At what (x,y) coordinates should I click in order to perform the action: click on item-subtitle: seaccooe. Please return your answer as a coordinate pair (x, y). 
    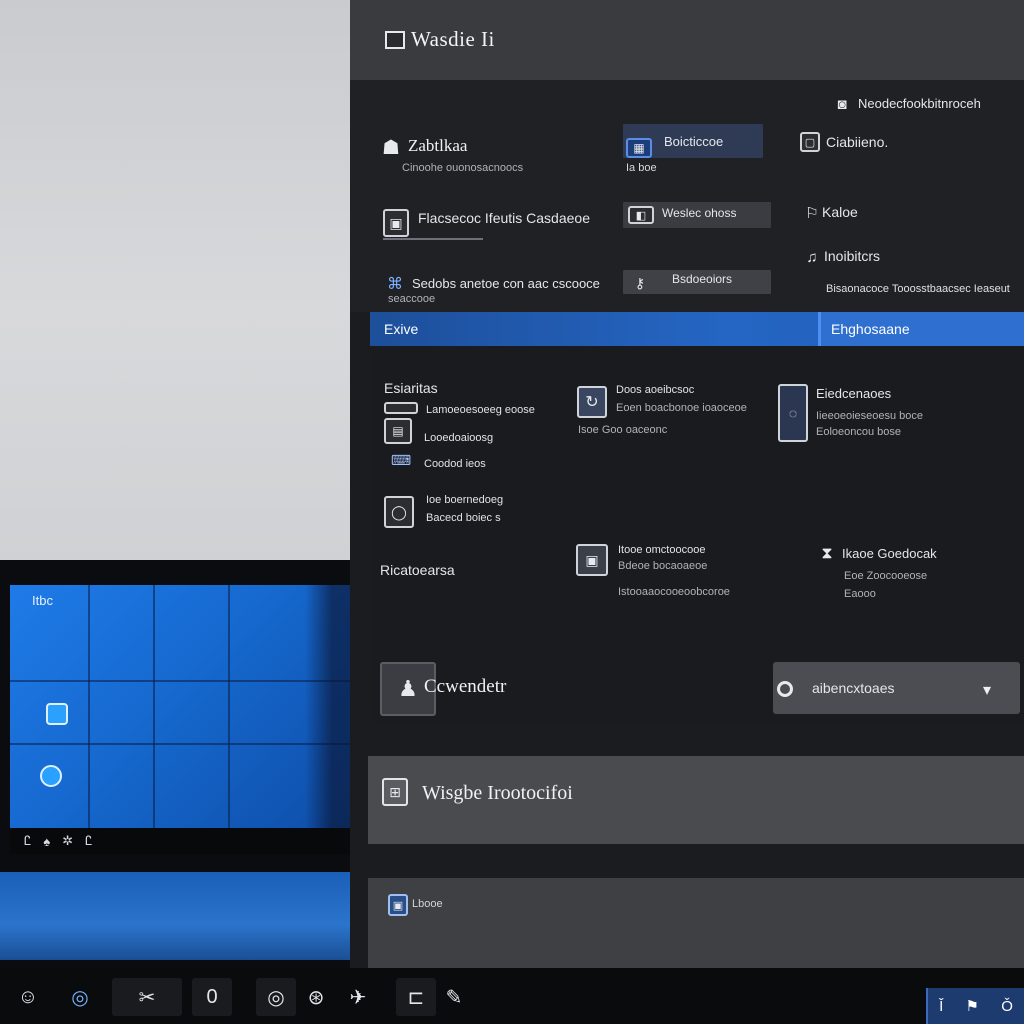
    Looking at the image, I should click on (412, 299).